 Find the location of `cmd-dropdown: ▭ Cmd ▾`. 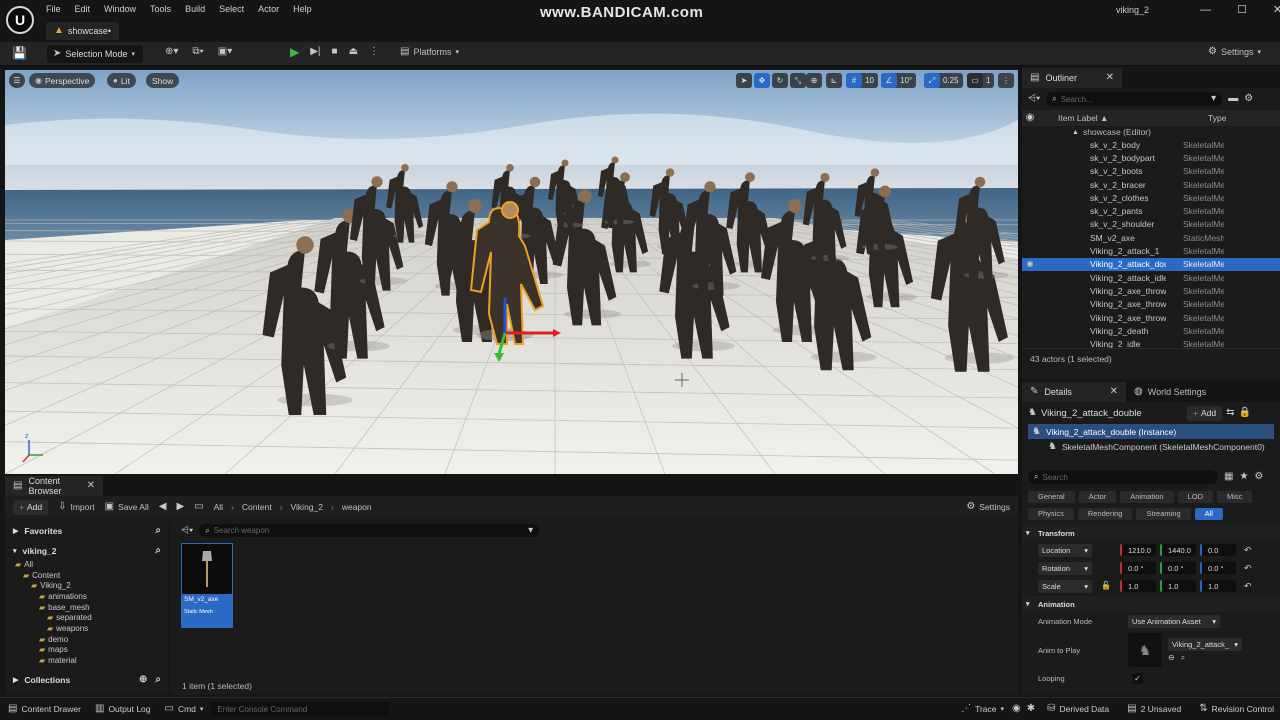

cmd-dropdown: ▭ Cmd ▾ is located at coordinates (184, 709).